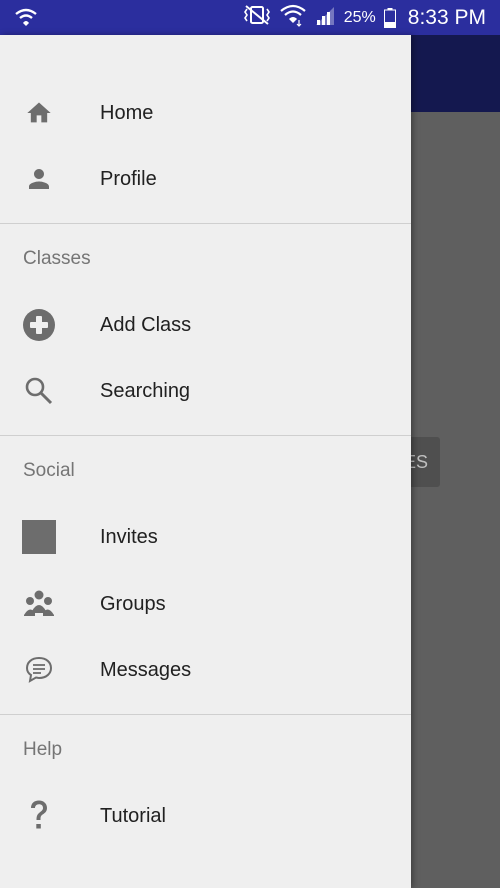 The height and width of the screenshot is (888, 500). What do you see at coordinates (128, 178) in the screenshot?
I see `nav-item-label: Profile` at bounding box center [128, 178].